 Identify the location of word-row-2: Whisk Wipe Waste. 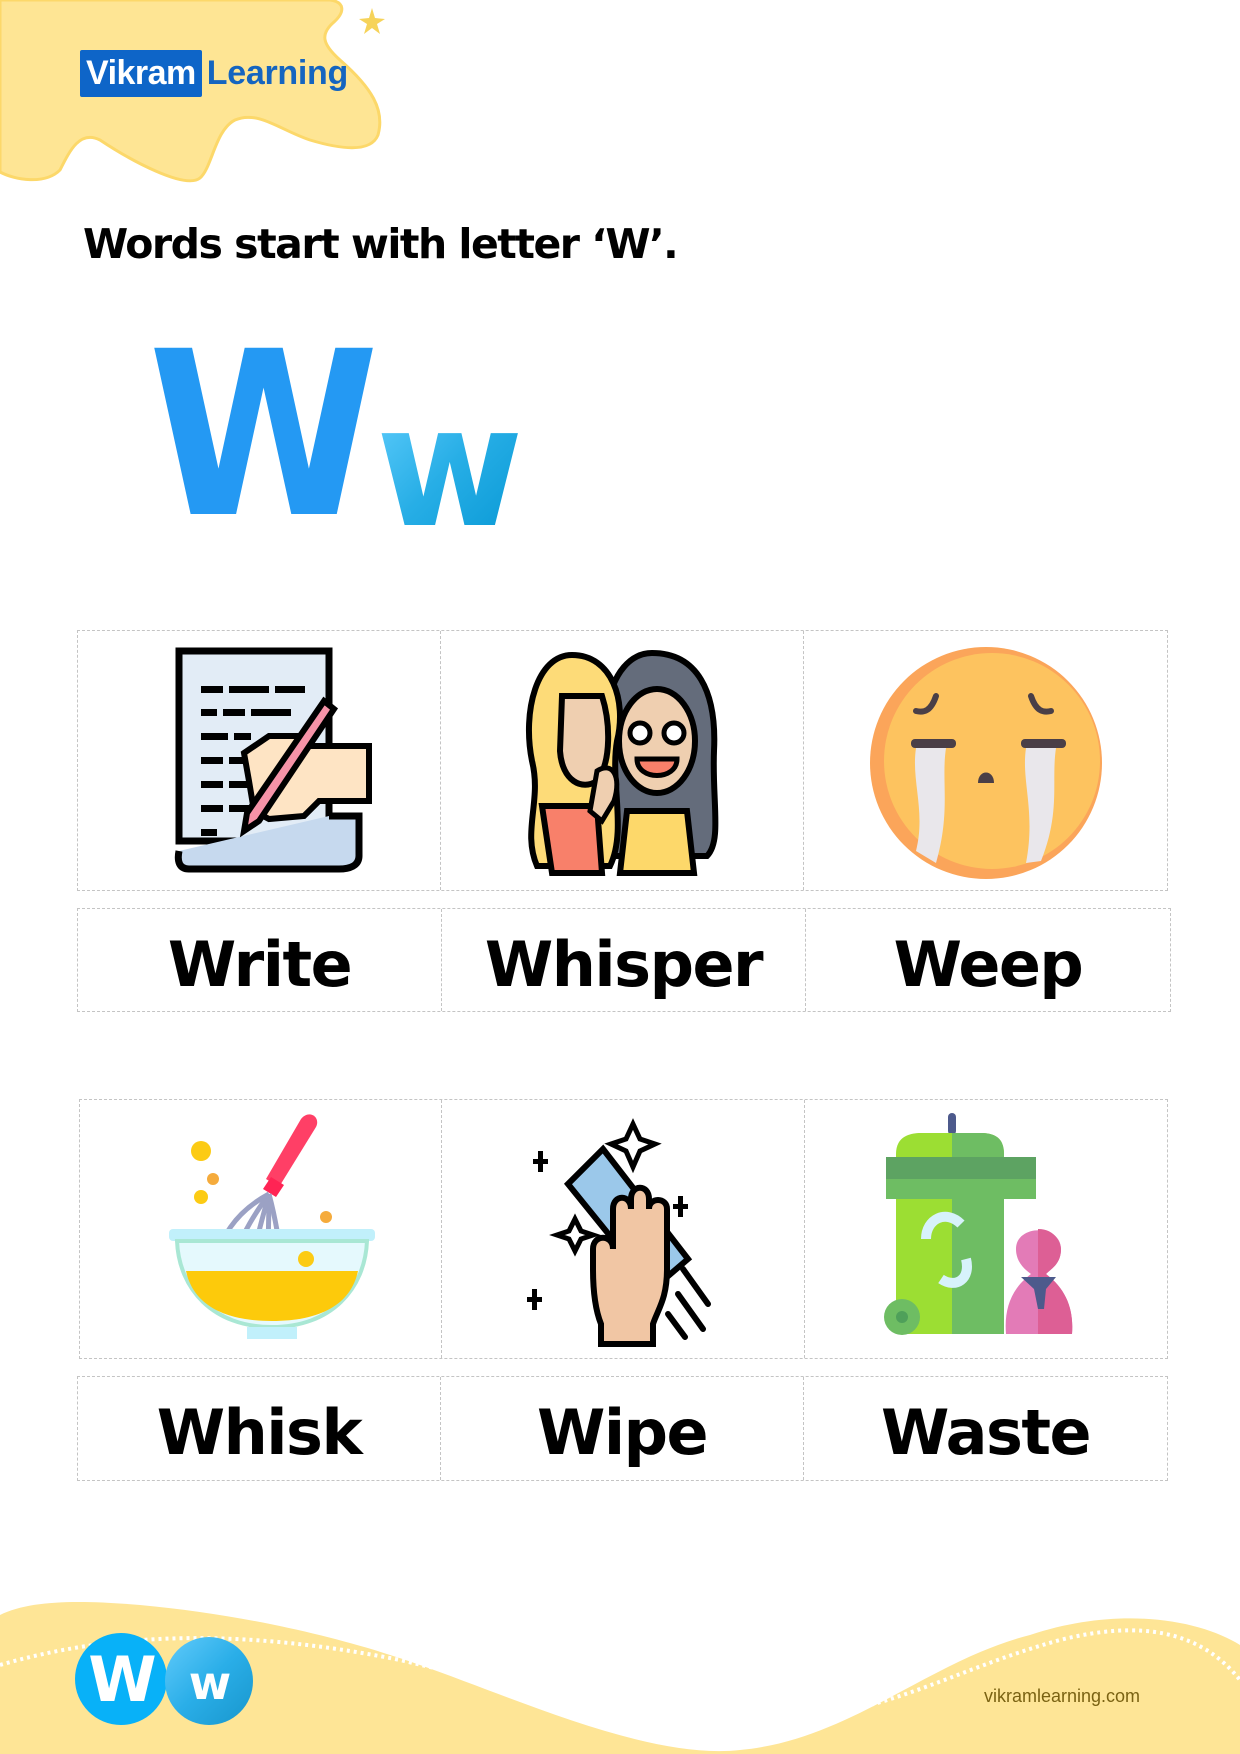
(622, 1428).